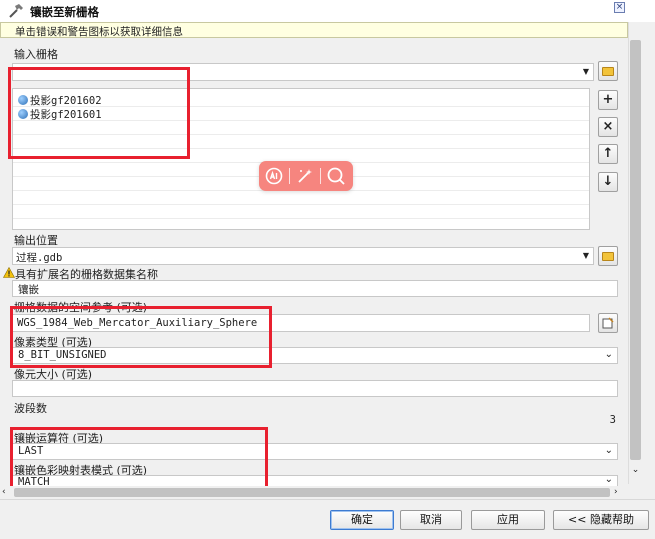 This screenshot has height=539, width=655. Describe the element at coordinates (608, 127) in the screenshot. I see `remove-raster-button: ×` at that location.